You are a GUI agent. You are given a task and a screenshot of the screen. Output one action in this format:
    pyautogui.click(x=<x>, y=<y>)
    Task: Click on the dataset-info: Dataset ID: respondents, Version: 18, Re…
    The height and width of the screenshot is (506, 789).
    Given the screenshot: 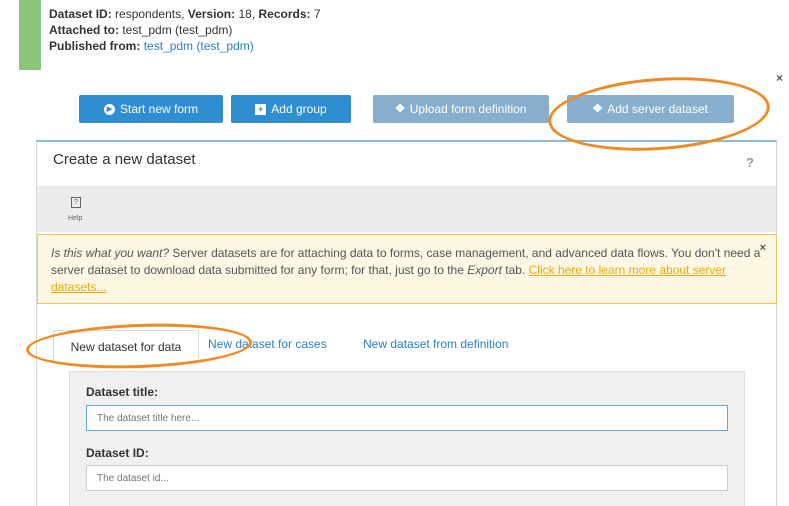 What is the action you would take?
    pyautogui.click(x=185, y=30)
    